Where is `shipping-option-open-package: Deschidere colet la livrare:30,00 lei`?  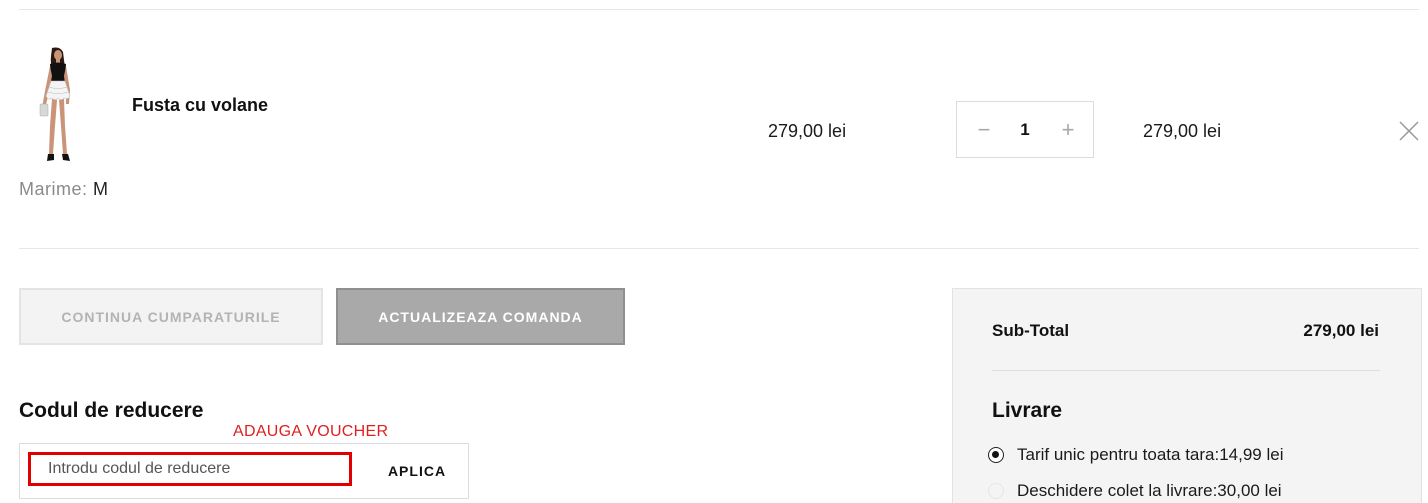 shipping-option-open-package: Deschidere colet la livrare:30,00 lei is located at coordinates (1135, 491).